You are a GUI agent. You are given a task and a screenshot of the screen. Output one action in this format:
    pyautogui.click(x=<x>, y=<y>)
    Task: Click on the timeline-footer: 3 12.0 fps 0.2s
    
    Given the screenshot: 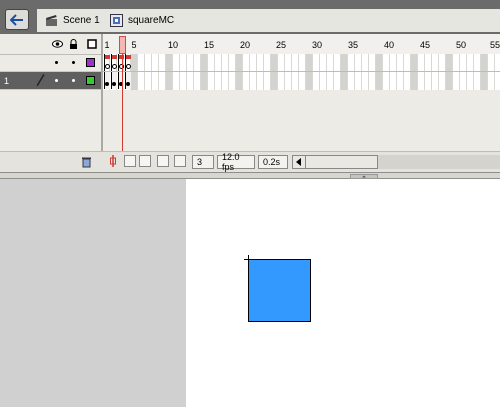 What is the action you would take?
    pyautogui.click(x=250, y=161)
    